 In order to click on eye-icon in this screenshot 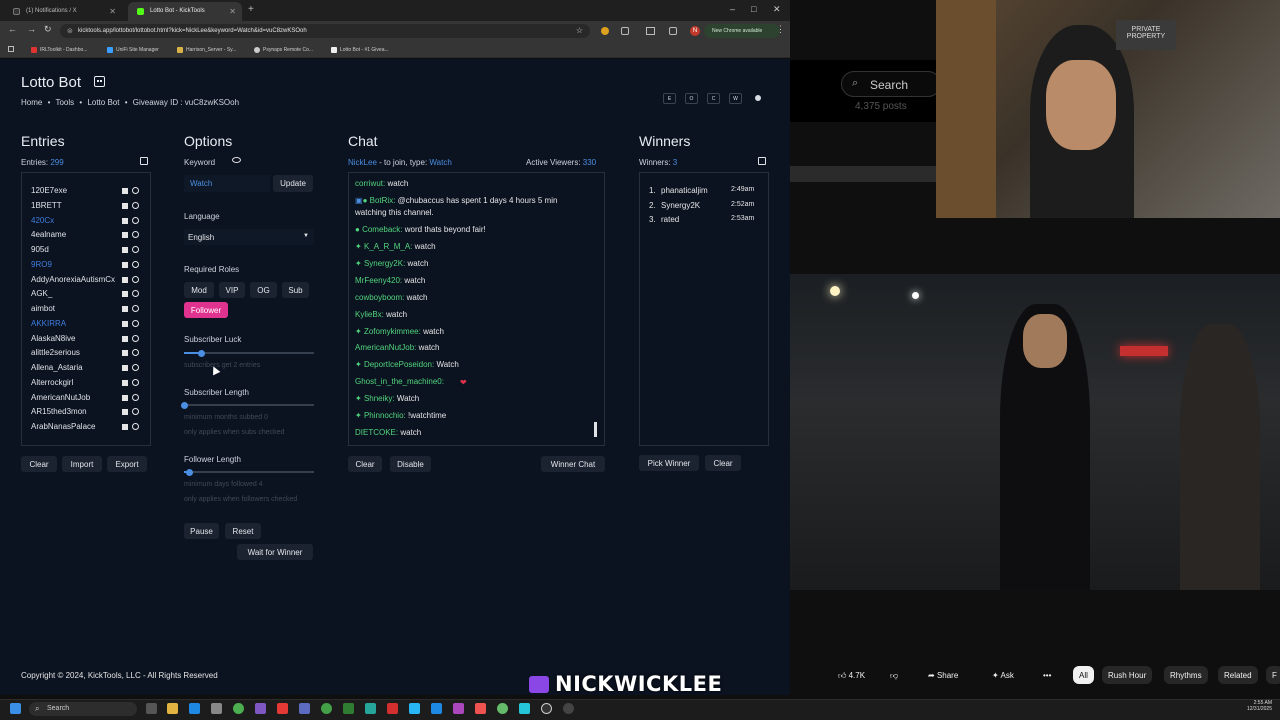, I will do `click(236, 160)`.